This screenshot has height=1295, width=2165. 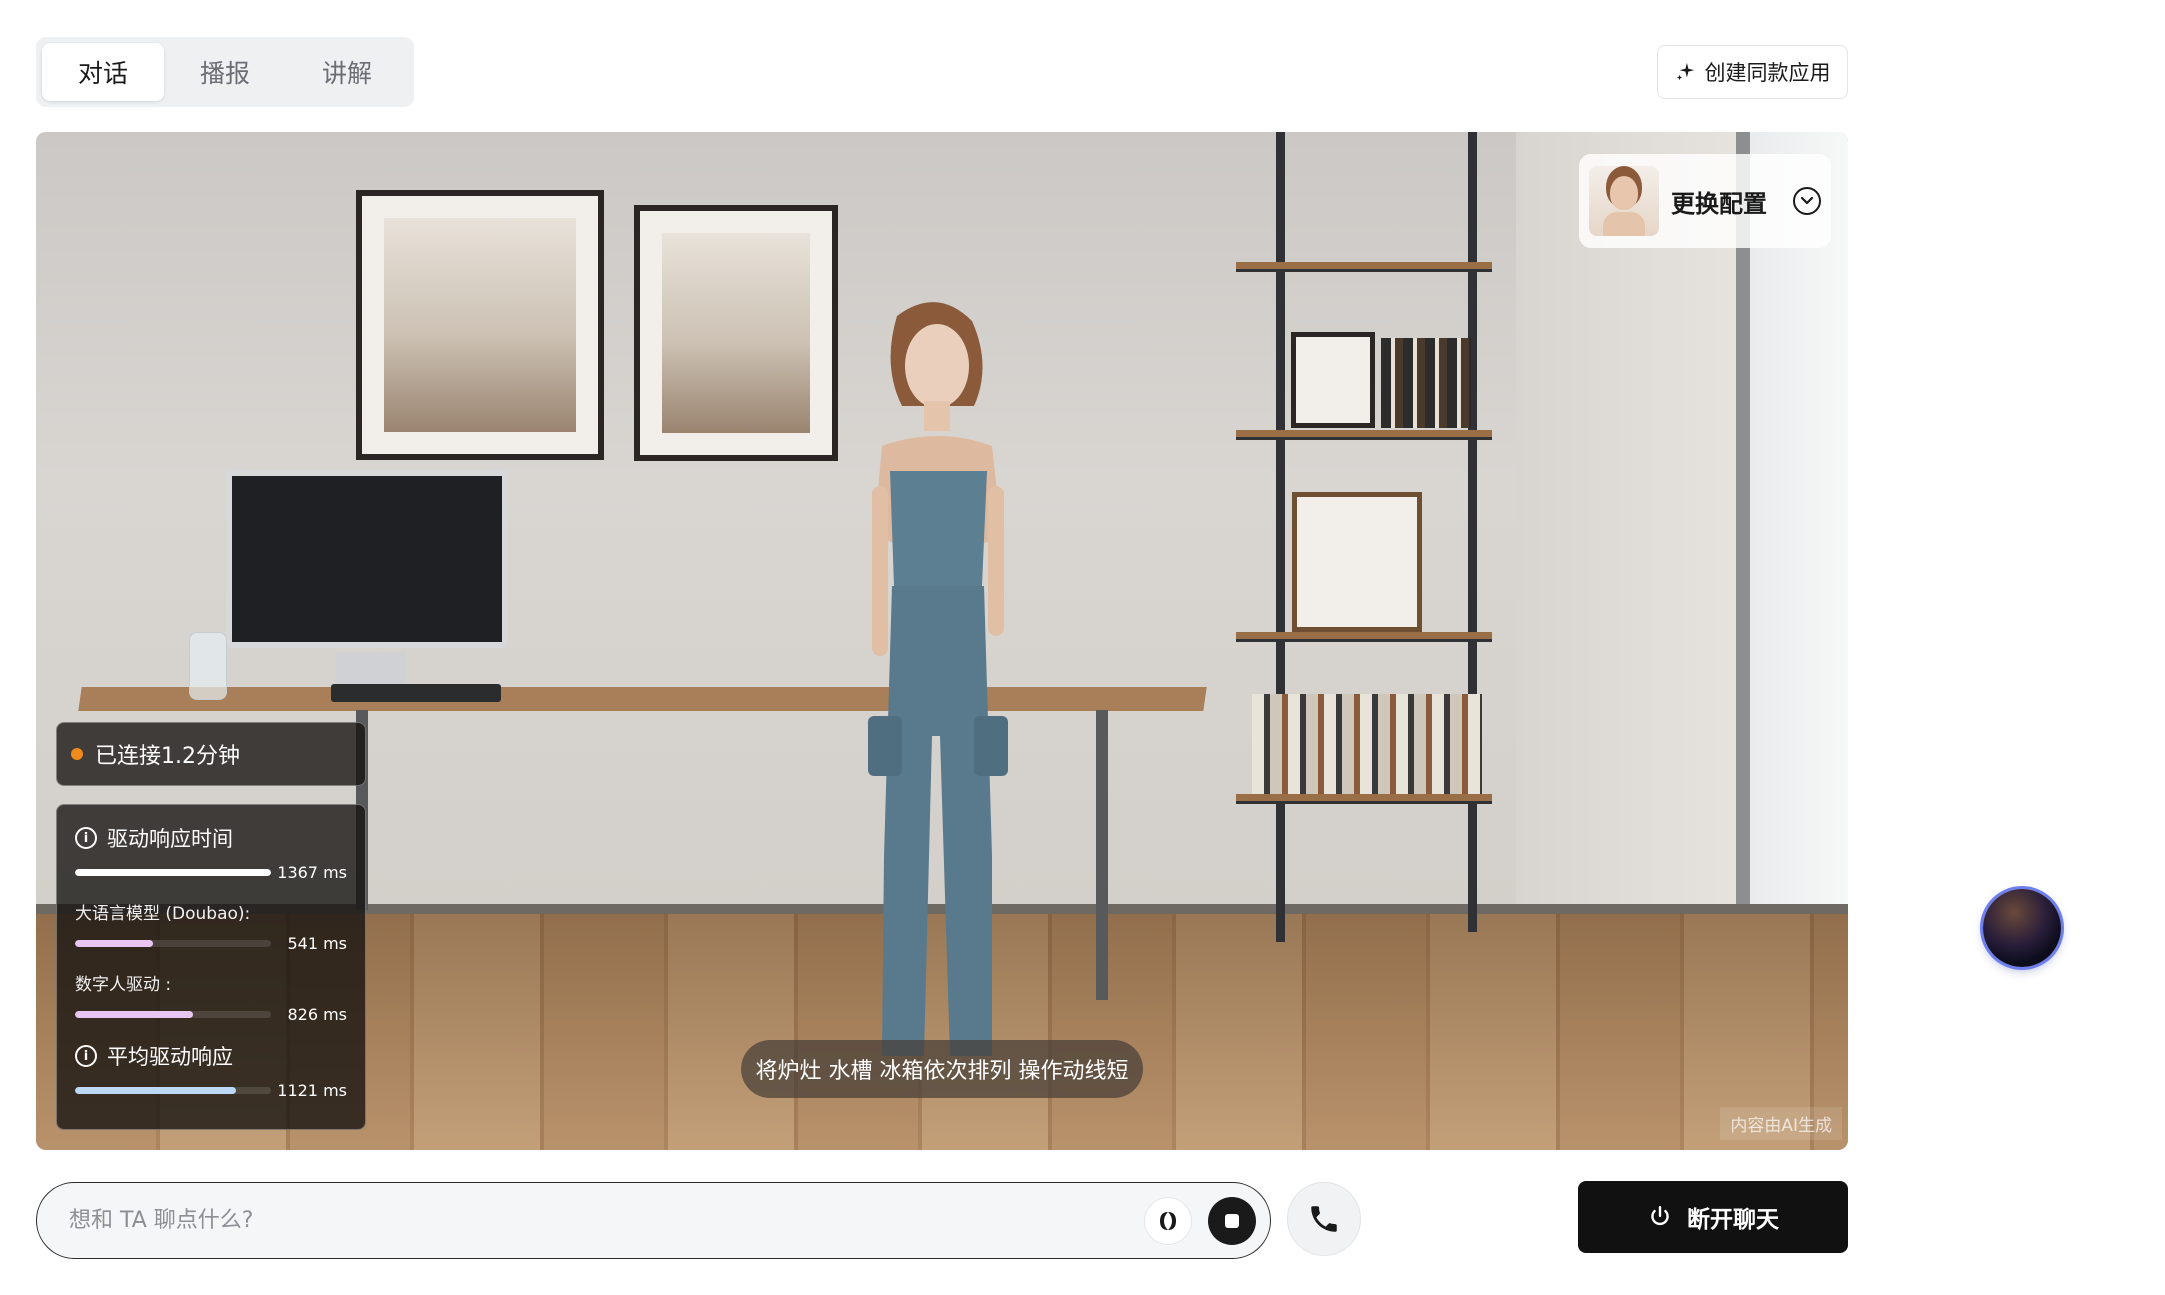 I want to click on avg-drive-value: 1121 ms, so click(x=312, y=1090).